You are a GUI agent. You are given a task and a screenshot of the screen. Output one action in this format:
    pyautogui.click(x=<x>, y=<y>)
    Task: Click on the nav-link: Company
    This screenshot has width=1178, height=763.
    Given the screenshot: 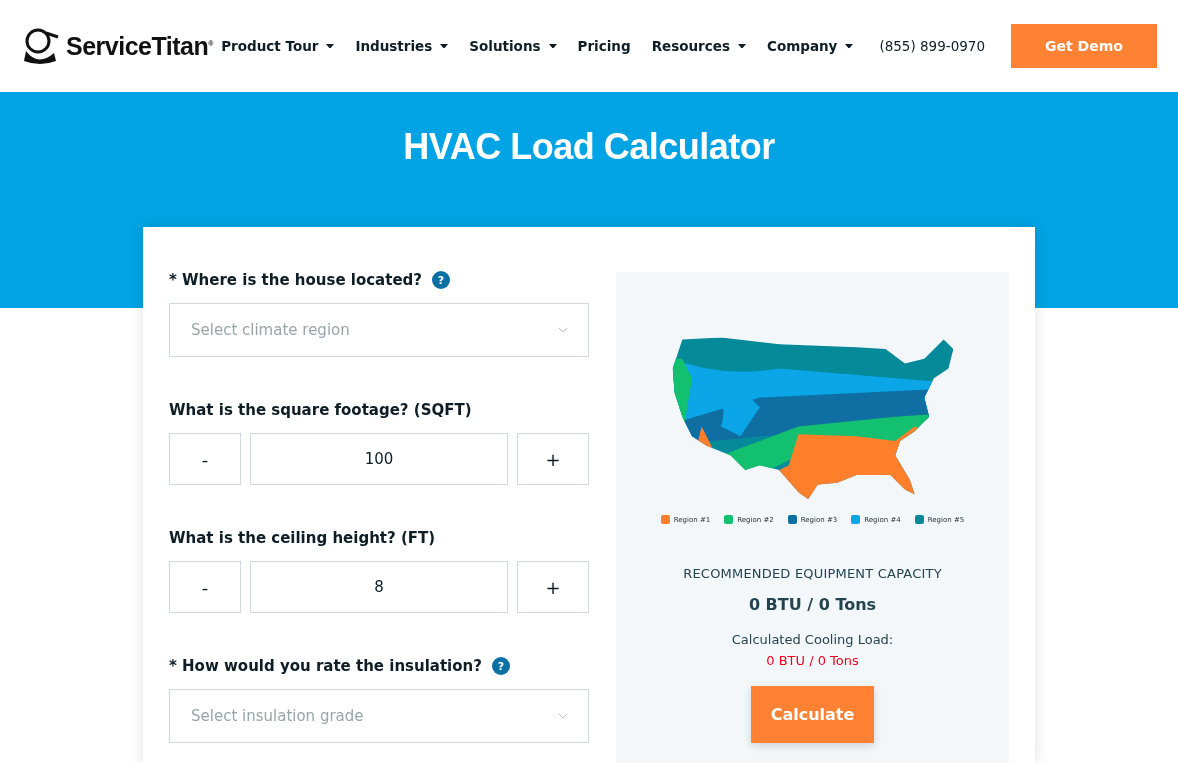 What is the action you would take?
    pyautogui.click(x=810, y=46)
    